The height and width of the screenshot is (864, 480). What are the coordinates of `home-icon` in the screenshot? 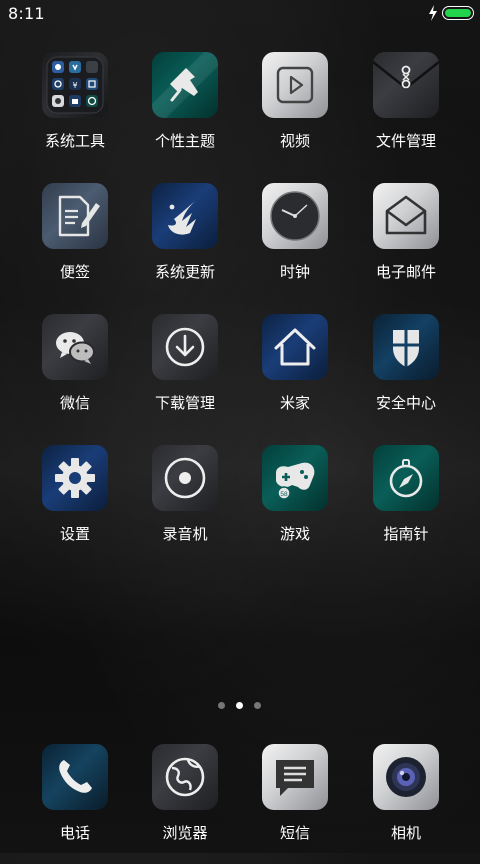 It's located at (295, 347).